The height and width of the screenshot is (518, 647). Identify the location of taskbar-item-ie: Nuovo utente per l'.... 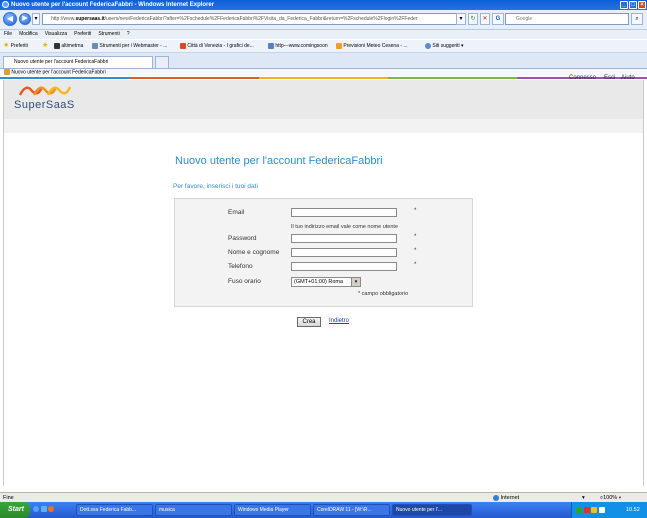
(432, 510).